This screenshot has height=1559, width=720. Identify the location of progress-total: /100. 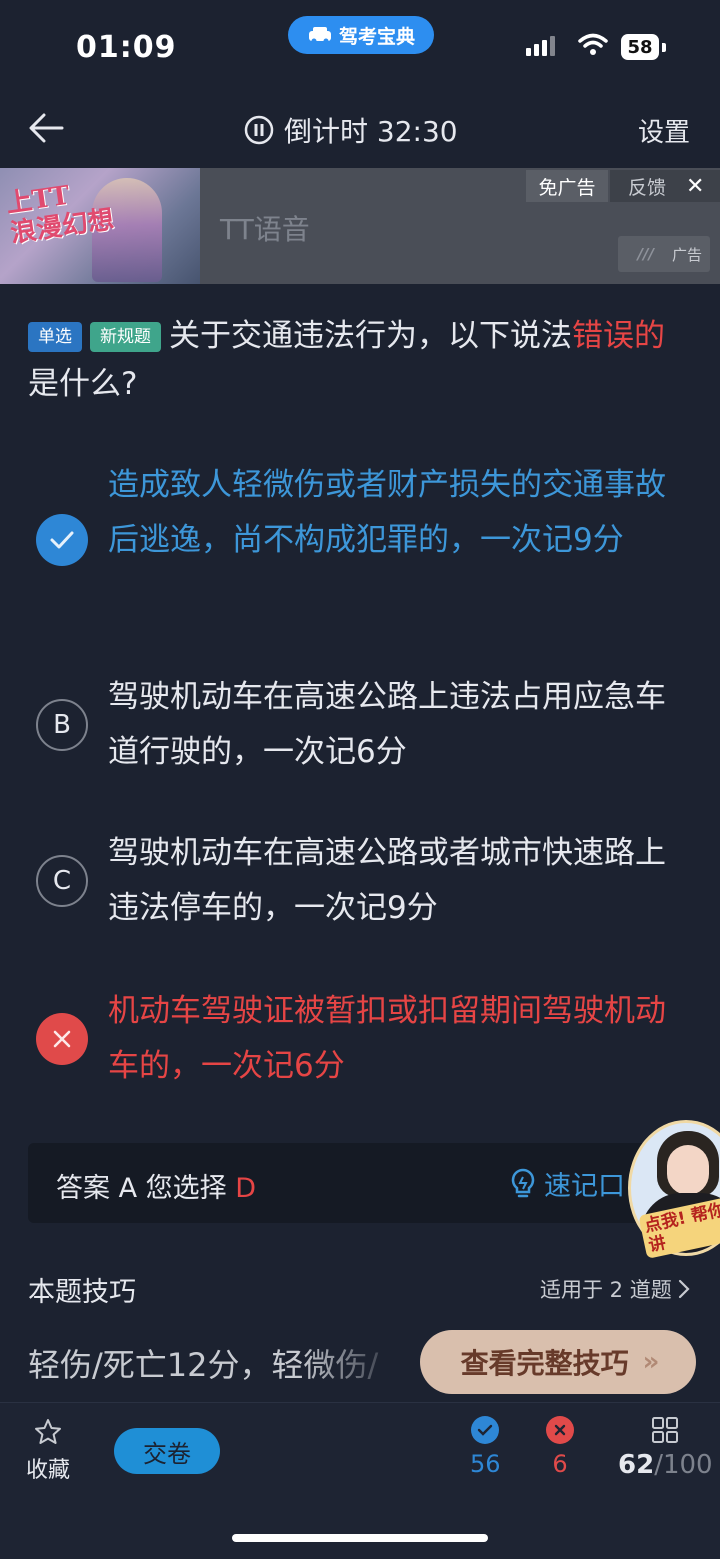
(683, 1465).